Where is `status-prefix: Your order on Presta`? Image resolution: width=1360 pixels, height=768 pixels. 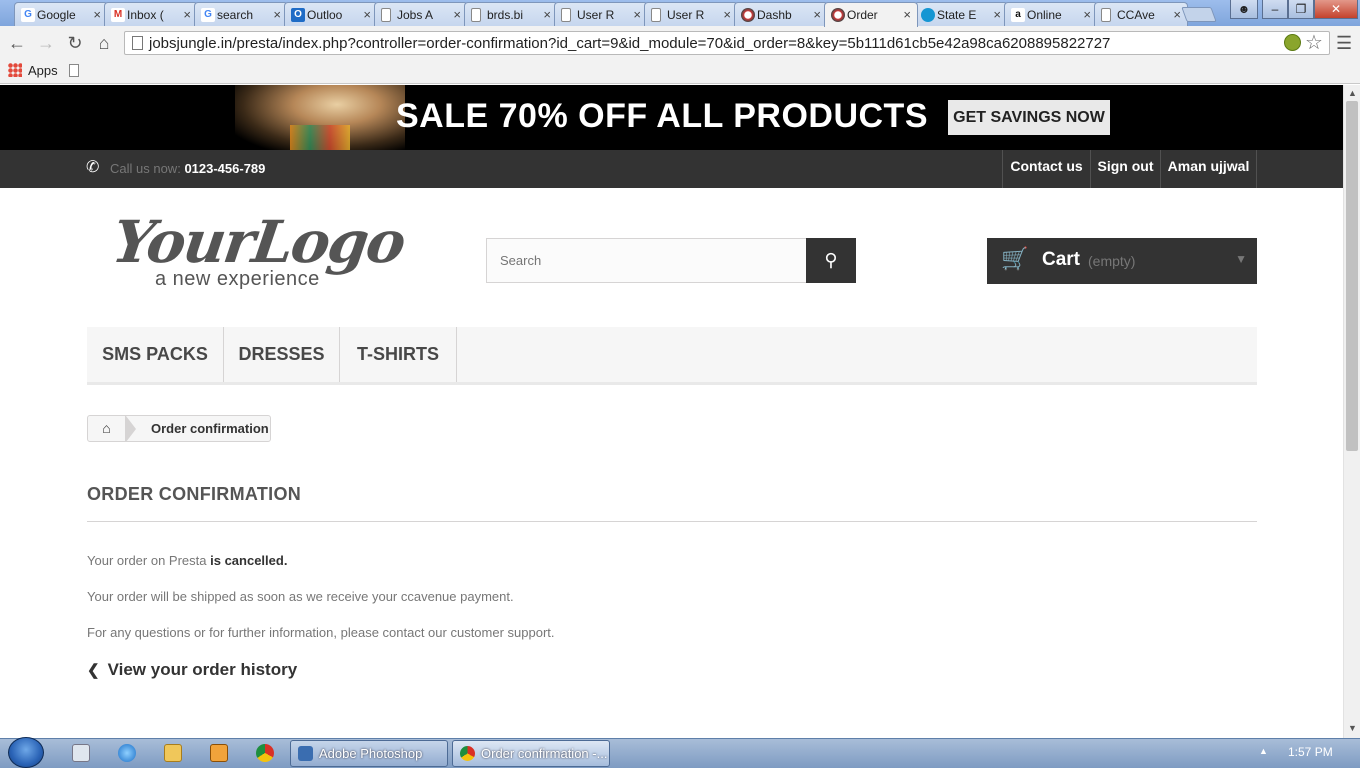 status-prefix: Your order on Presta is located at coordinates (147, 560).